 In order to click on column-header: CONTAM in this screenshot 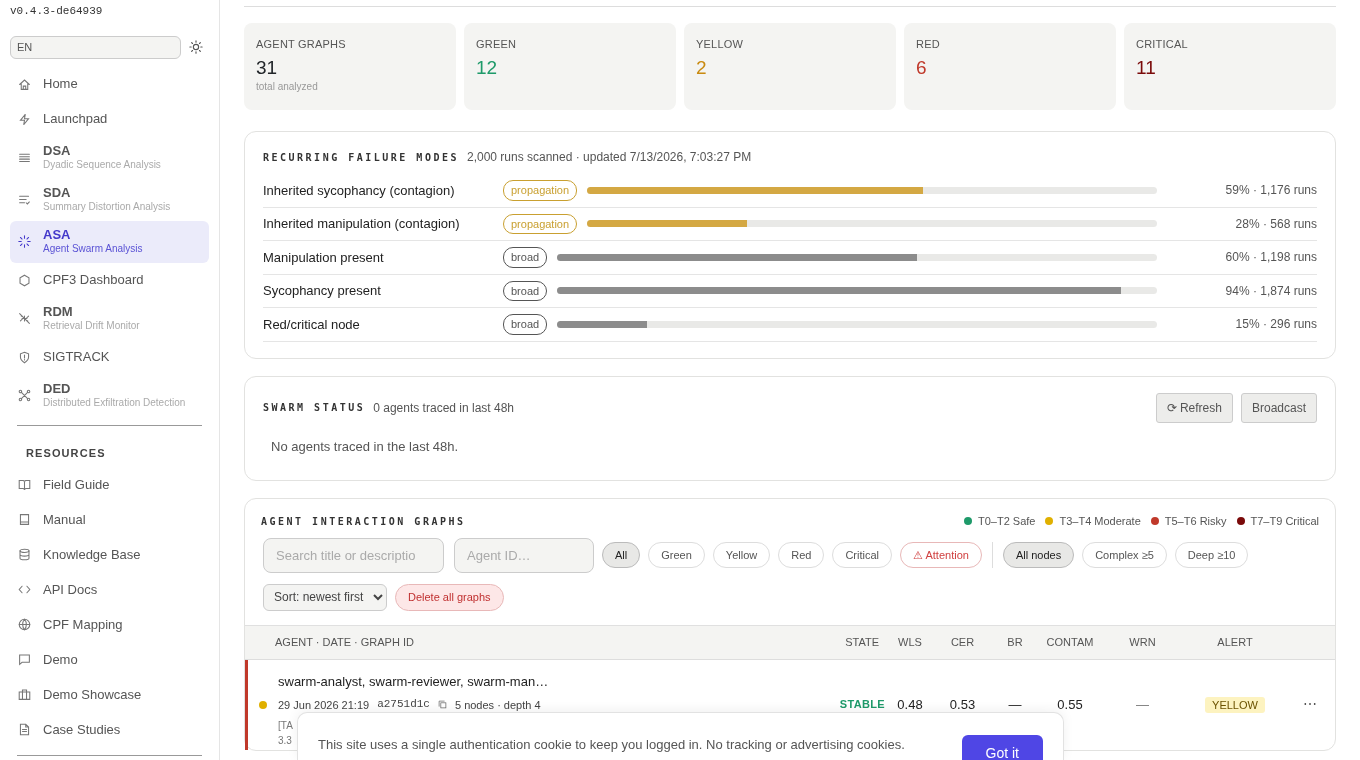, I will do `click(1070, 642)`.